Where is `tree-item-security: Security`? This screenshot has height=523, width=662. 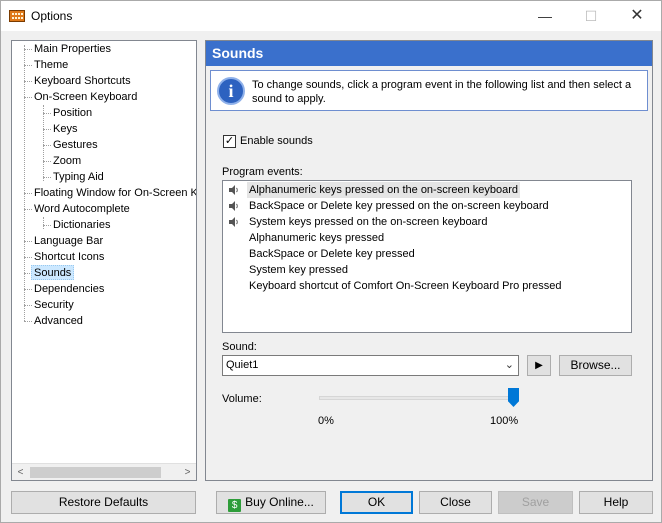
tree-item-security: Security is located at coordinates (54, 305).